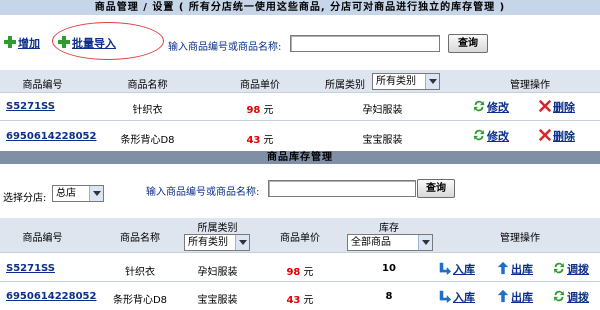  Describe the element at coordinates (140, 300) in the screenshot. I see `inventory-name: 条形背心D8` at that location.